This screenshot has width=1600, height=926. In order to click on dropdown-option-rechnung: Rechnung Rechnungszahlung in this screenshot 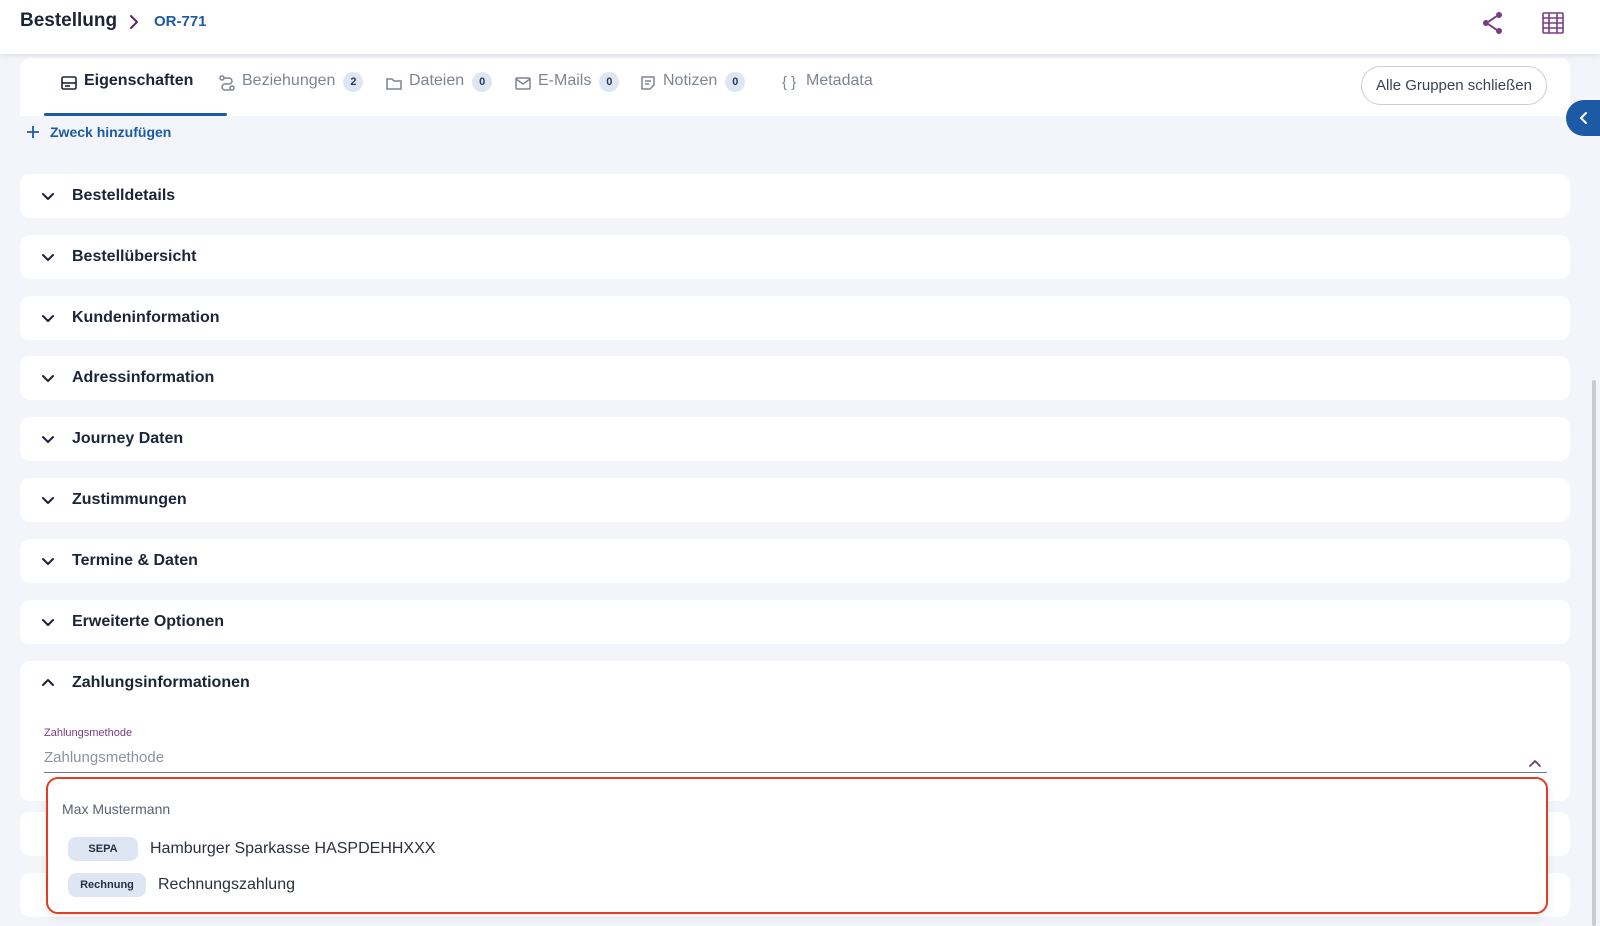, I will do `click(181, 885)`.